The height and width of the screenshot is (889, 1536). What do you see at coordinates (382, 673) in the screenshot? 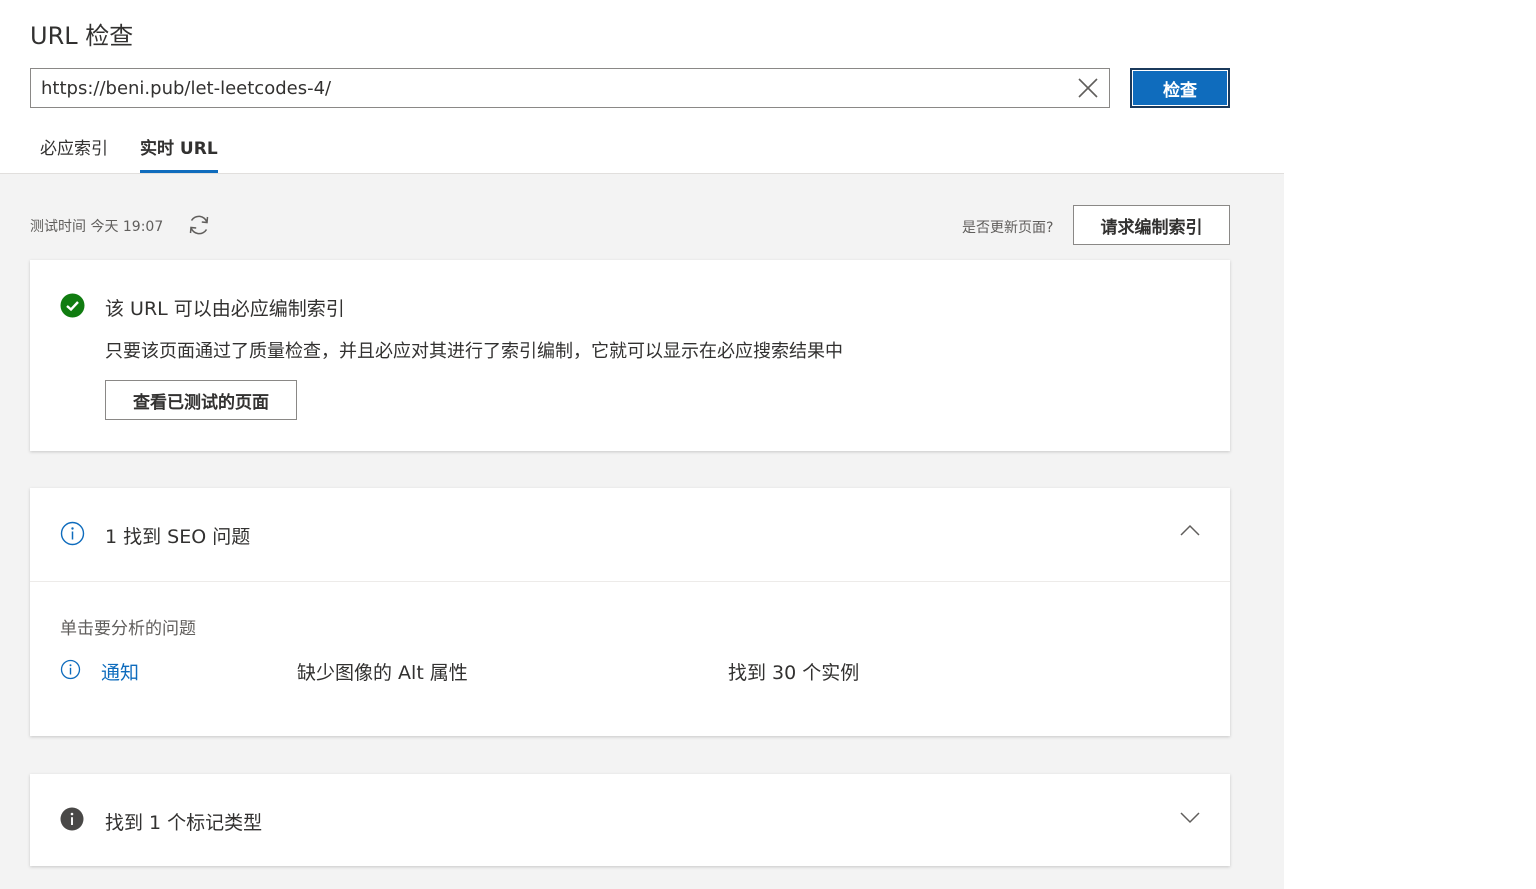
I see `issue-description: 缺少图像的 Alt 属性` at bounding box center [382, 673].